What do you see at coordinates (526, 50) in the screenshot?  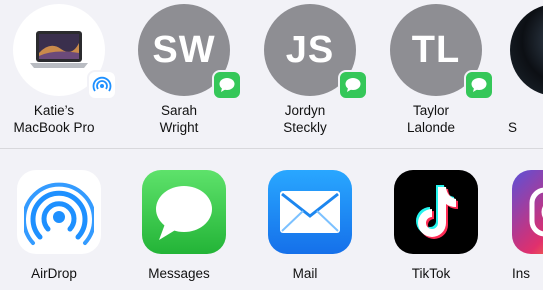 I see `contact-photo-avatar` at bounding box center [526, 50].